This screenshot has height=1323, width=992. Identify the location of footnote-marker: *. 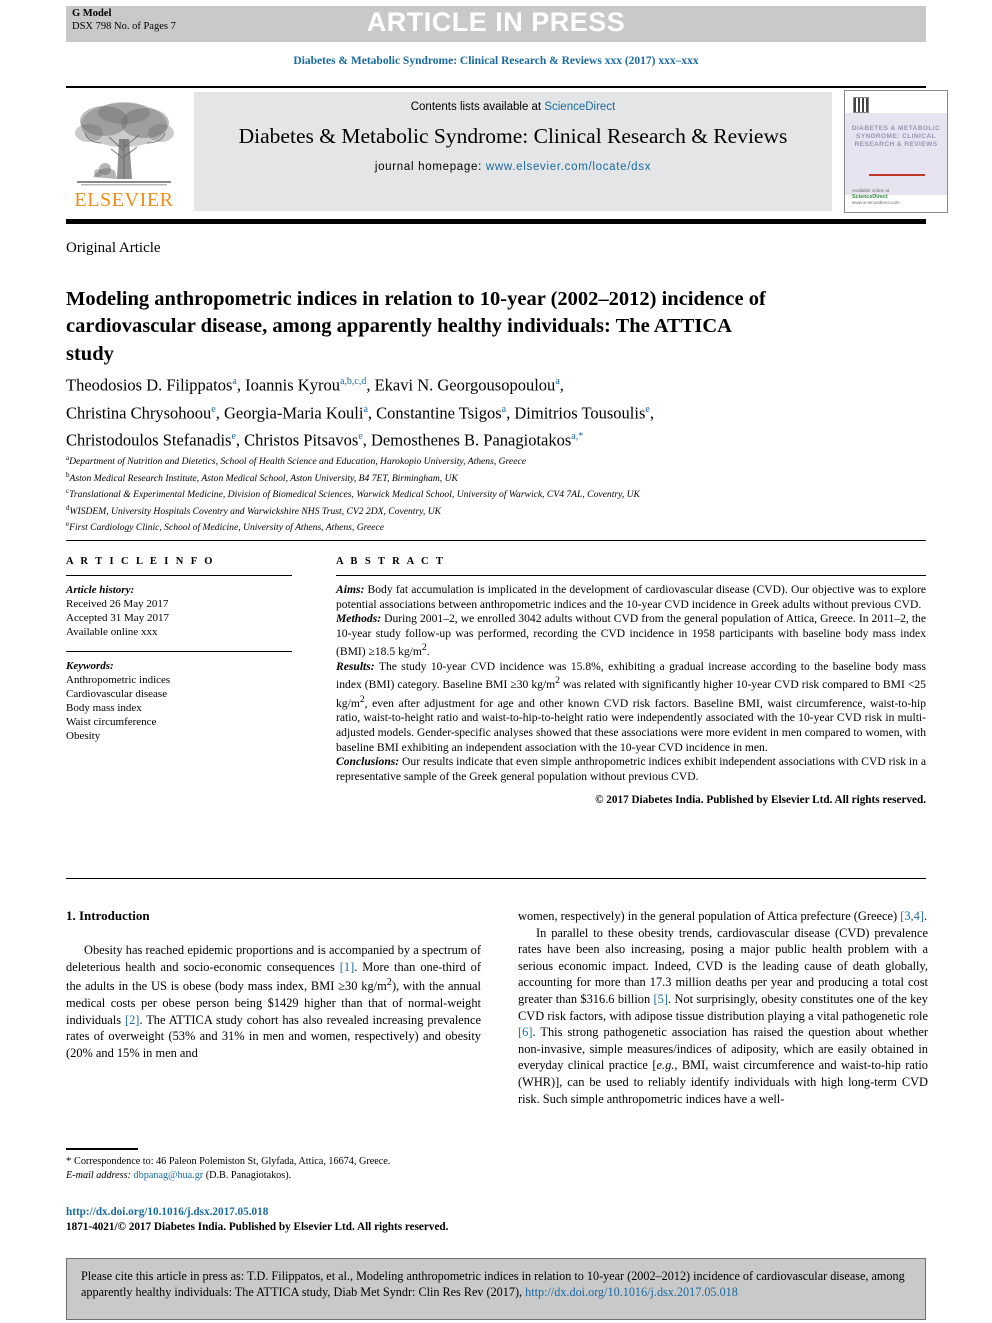
(69, 1161).